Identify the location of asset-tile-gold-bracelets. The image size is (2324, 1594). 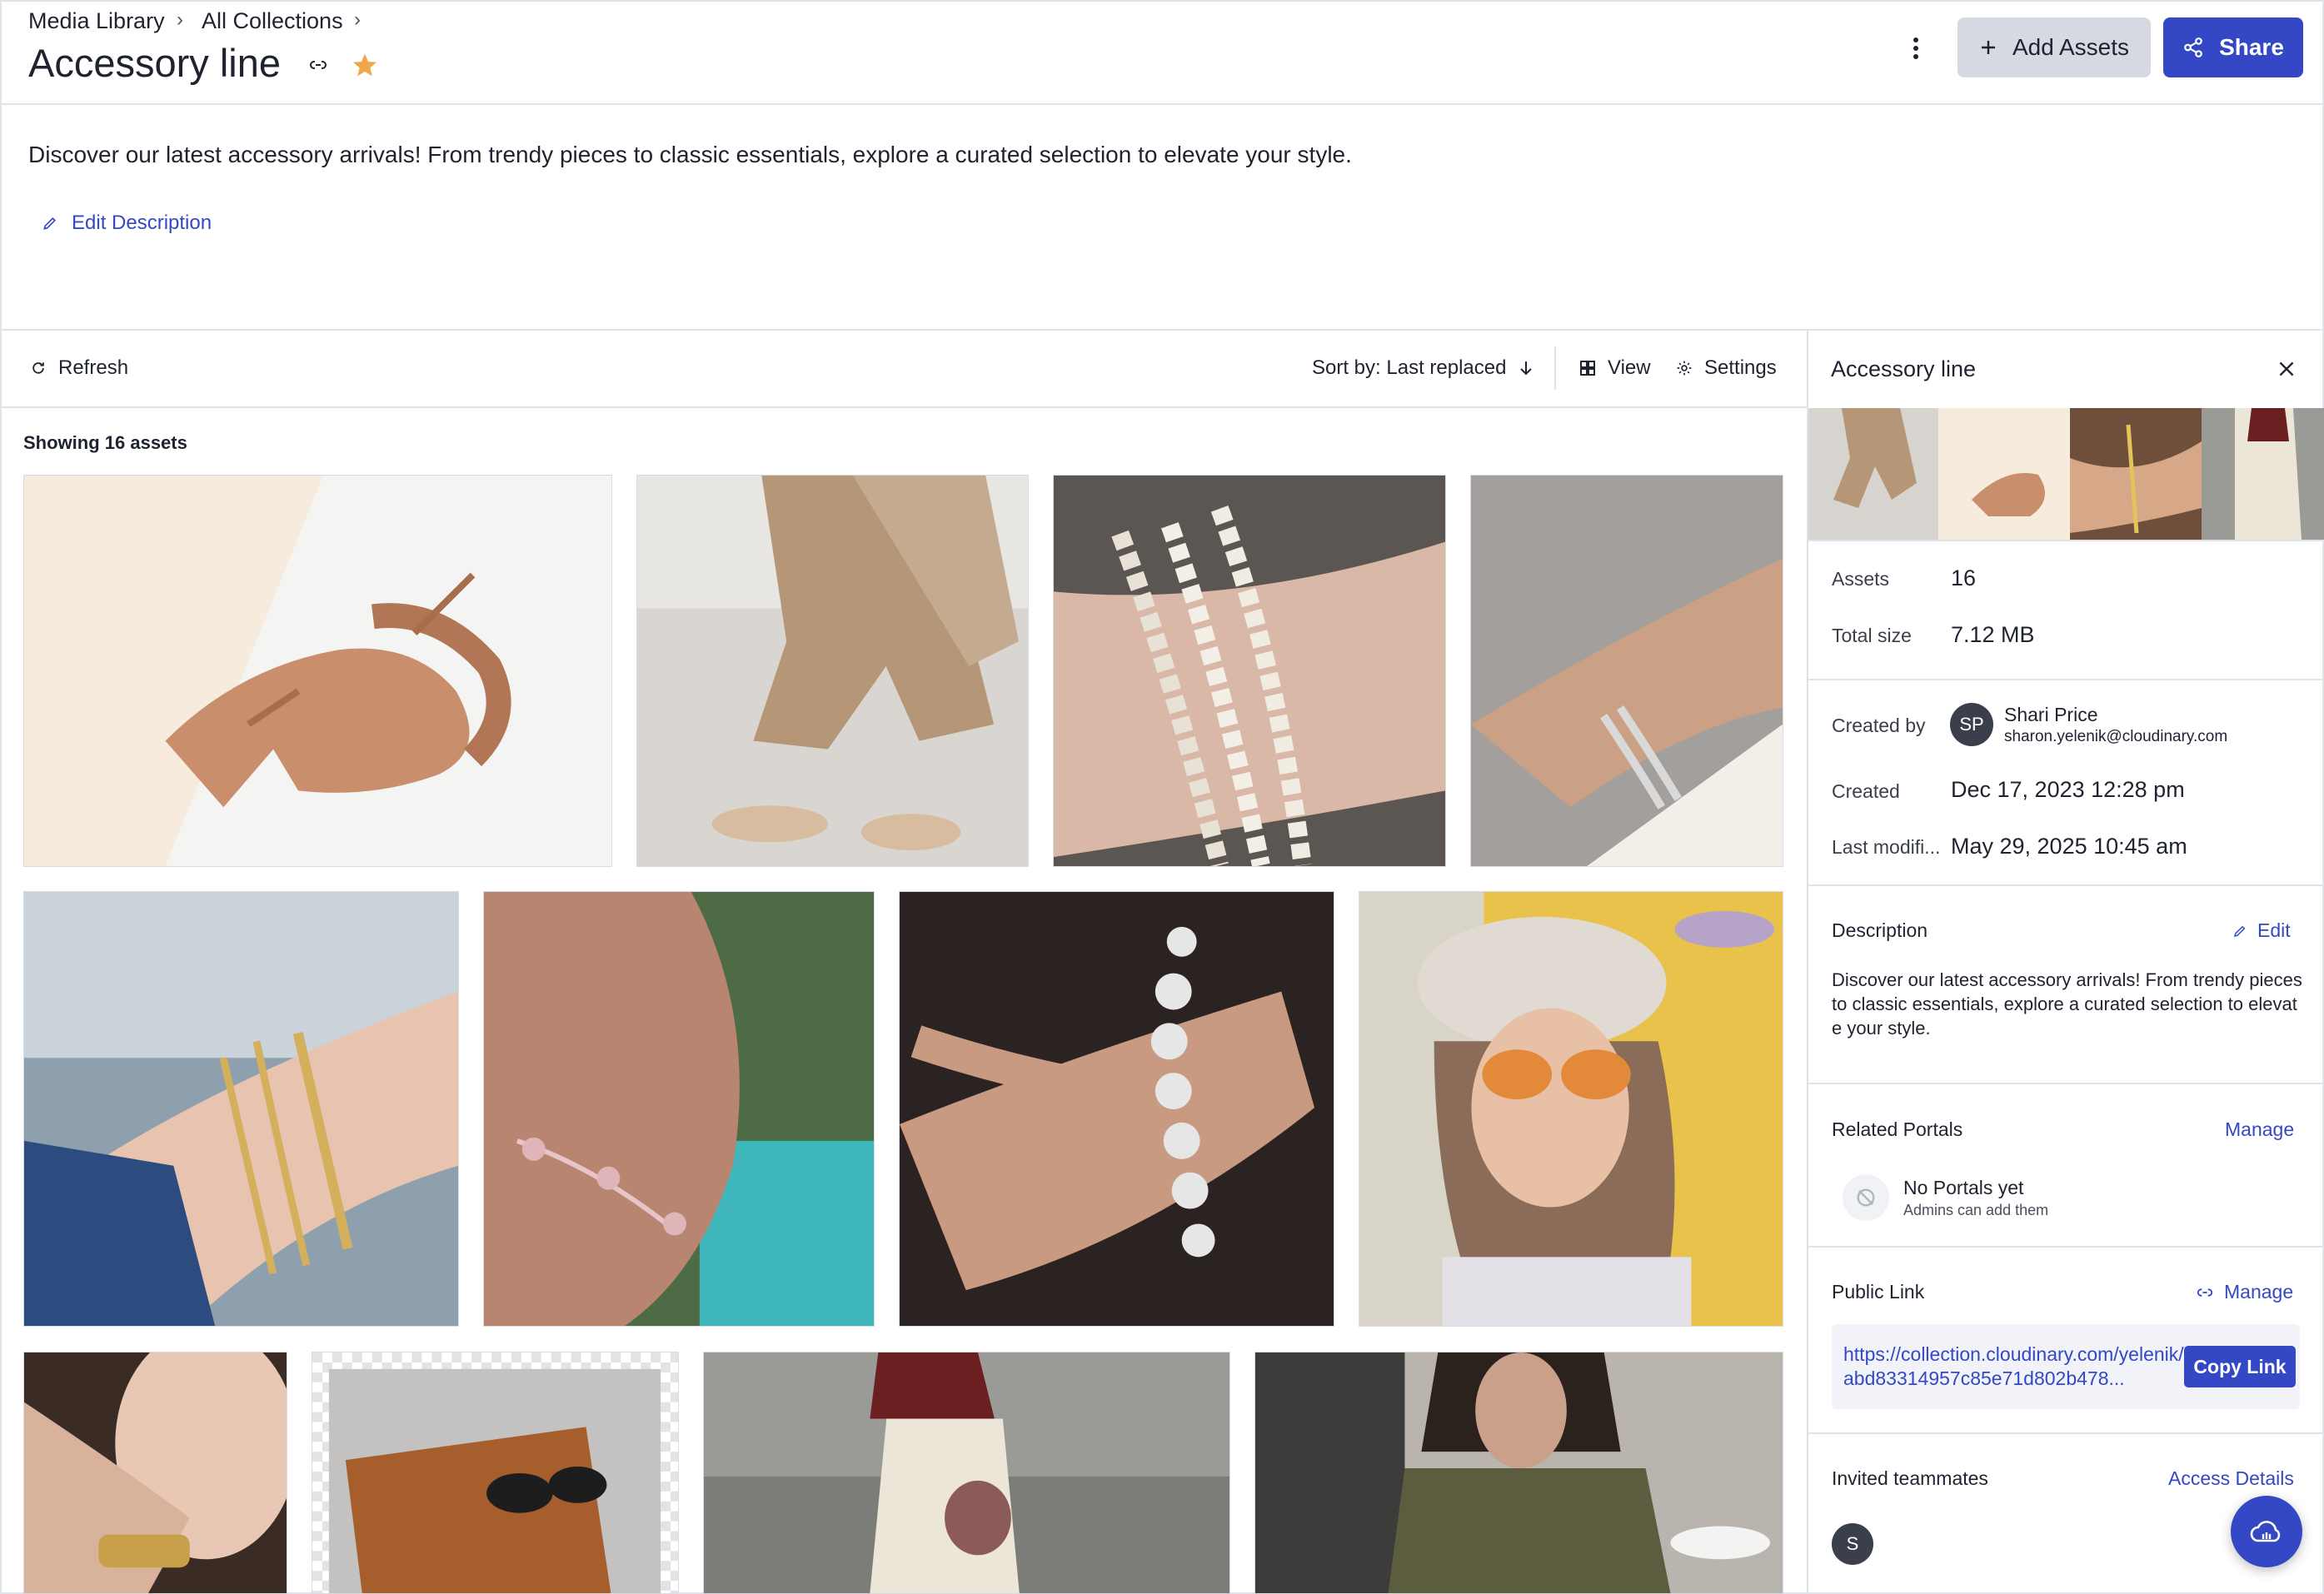
(241, 1109).